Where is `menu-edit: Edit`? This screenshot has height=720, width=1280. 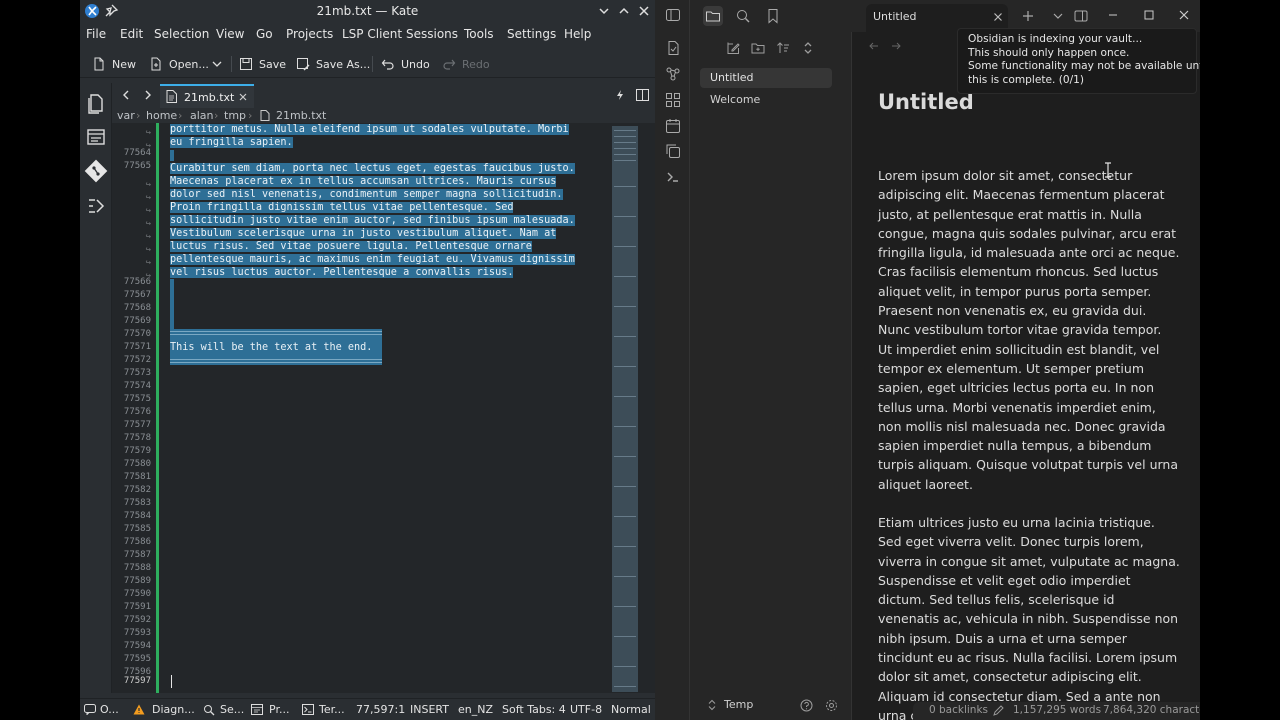 menu-edit: Edit is located at coordinates (131, 34).